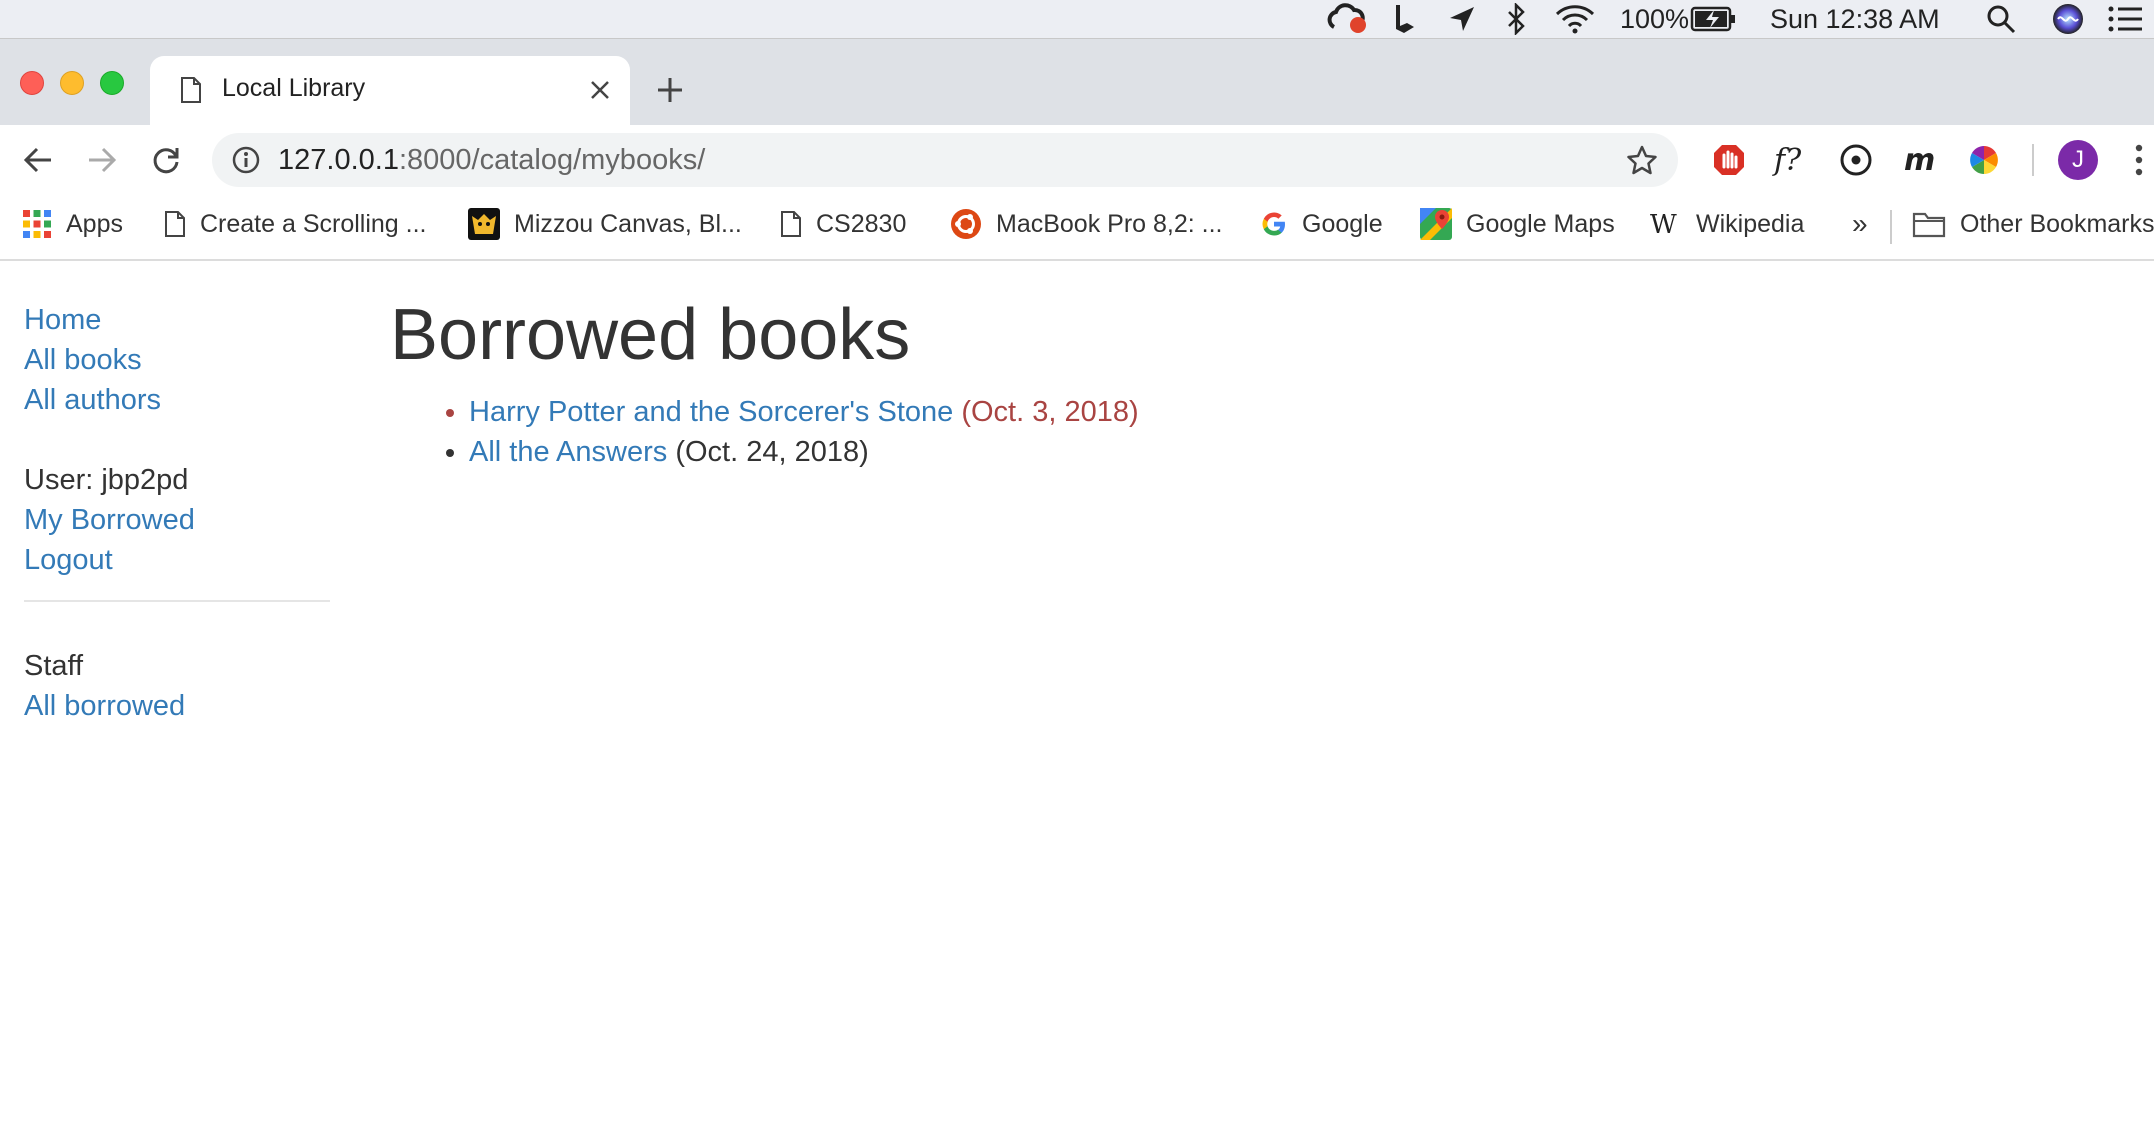  I want to click on bookmarks-overflow-chevron: », so click(1860, 224).